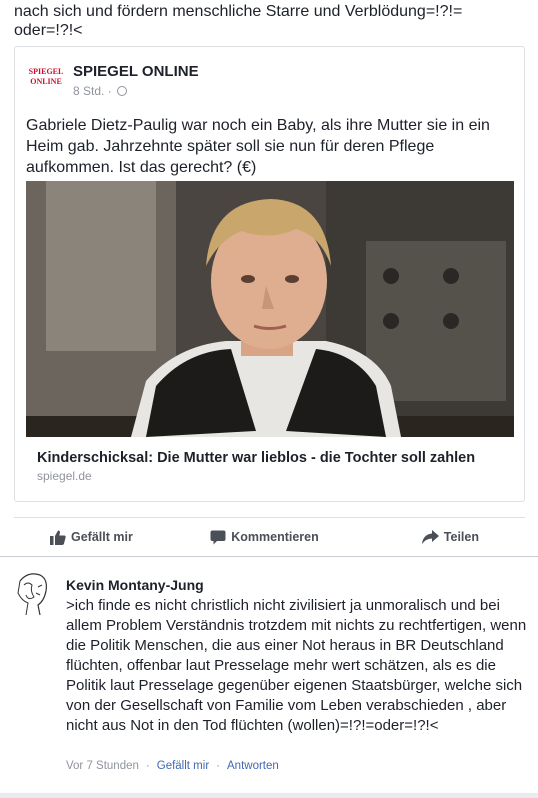 This screenshot has width=538, height=798. I want to click on spiegel-logo: SPIEGEL ONLINE, so click(46, 78).